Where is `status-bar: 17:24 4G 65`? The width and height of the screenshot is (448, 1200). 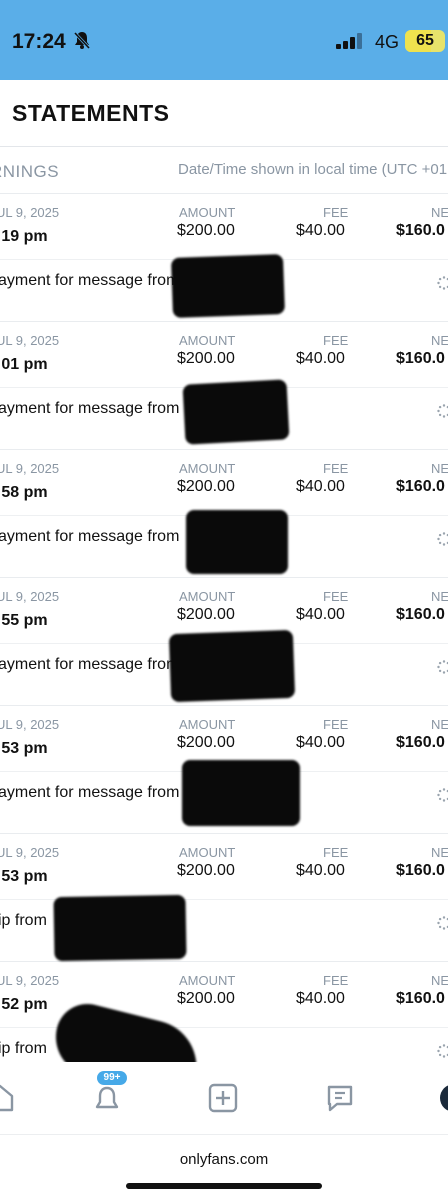
status-bar: 17:24 4G 65 is located at coordinates (224, 40).